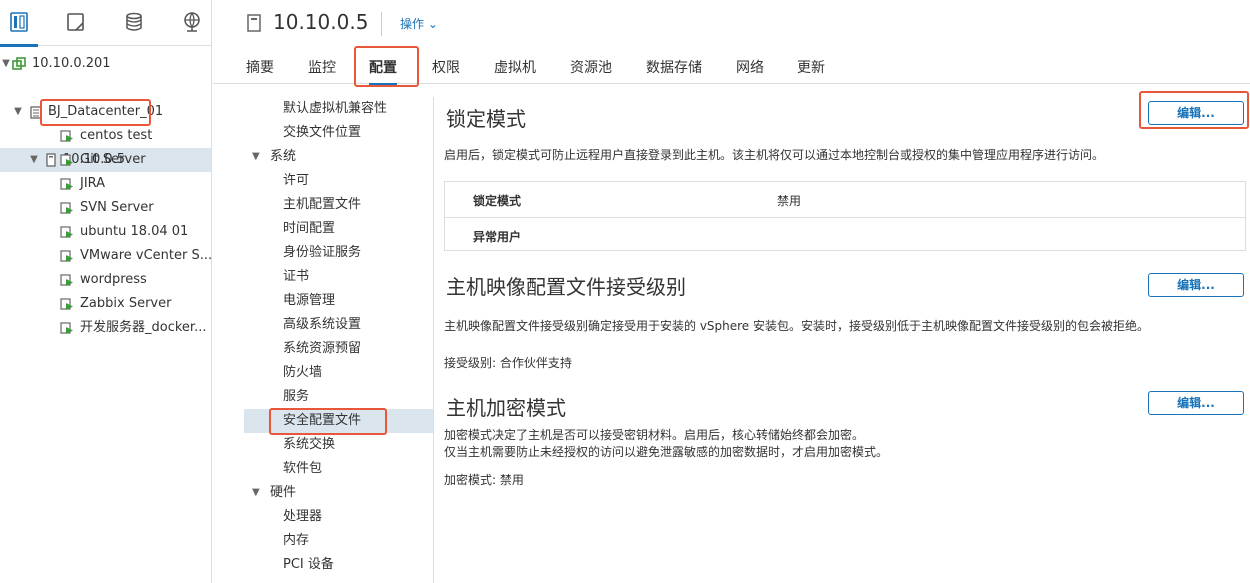 This screenshot has height=583, width=1250. What do you see at coordinates (383, 71) in the screenshot?
I see `tab-2: 配置` at bounding box center [383, 71].